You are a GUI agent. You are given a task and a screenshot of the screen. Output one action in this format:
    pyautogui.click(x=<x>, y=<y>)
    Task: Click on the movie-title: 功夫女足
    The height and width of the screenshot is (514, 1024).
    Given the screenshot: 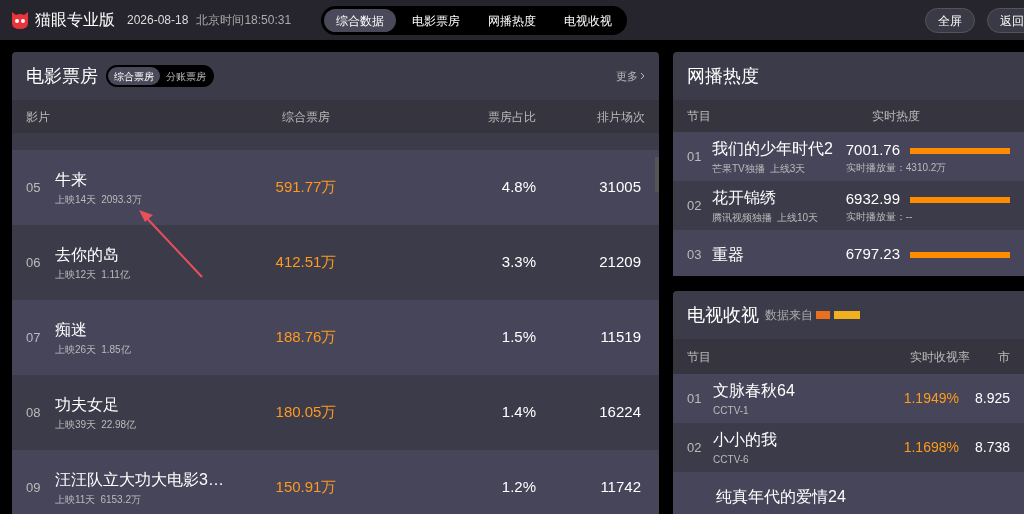 What is the action you would take?
    pyautogui.click(x=87, y=405)
    